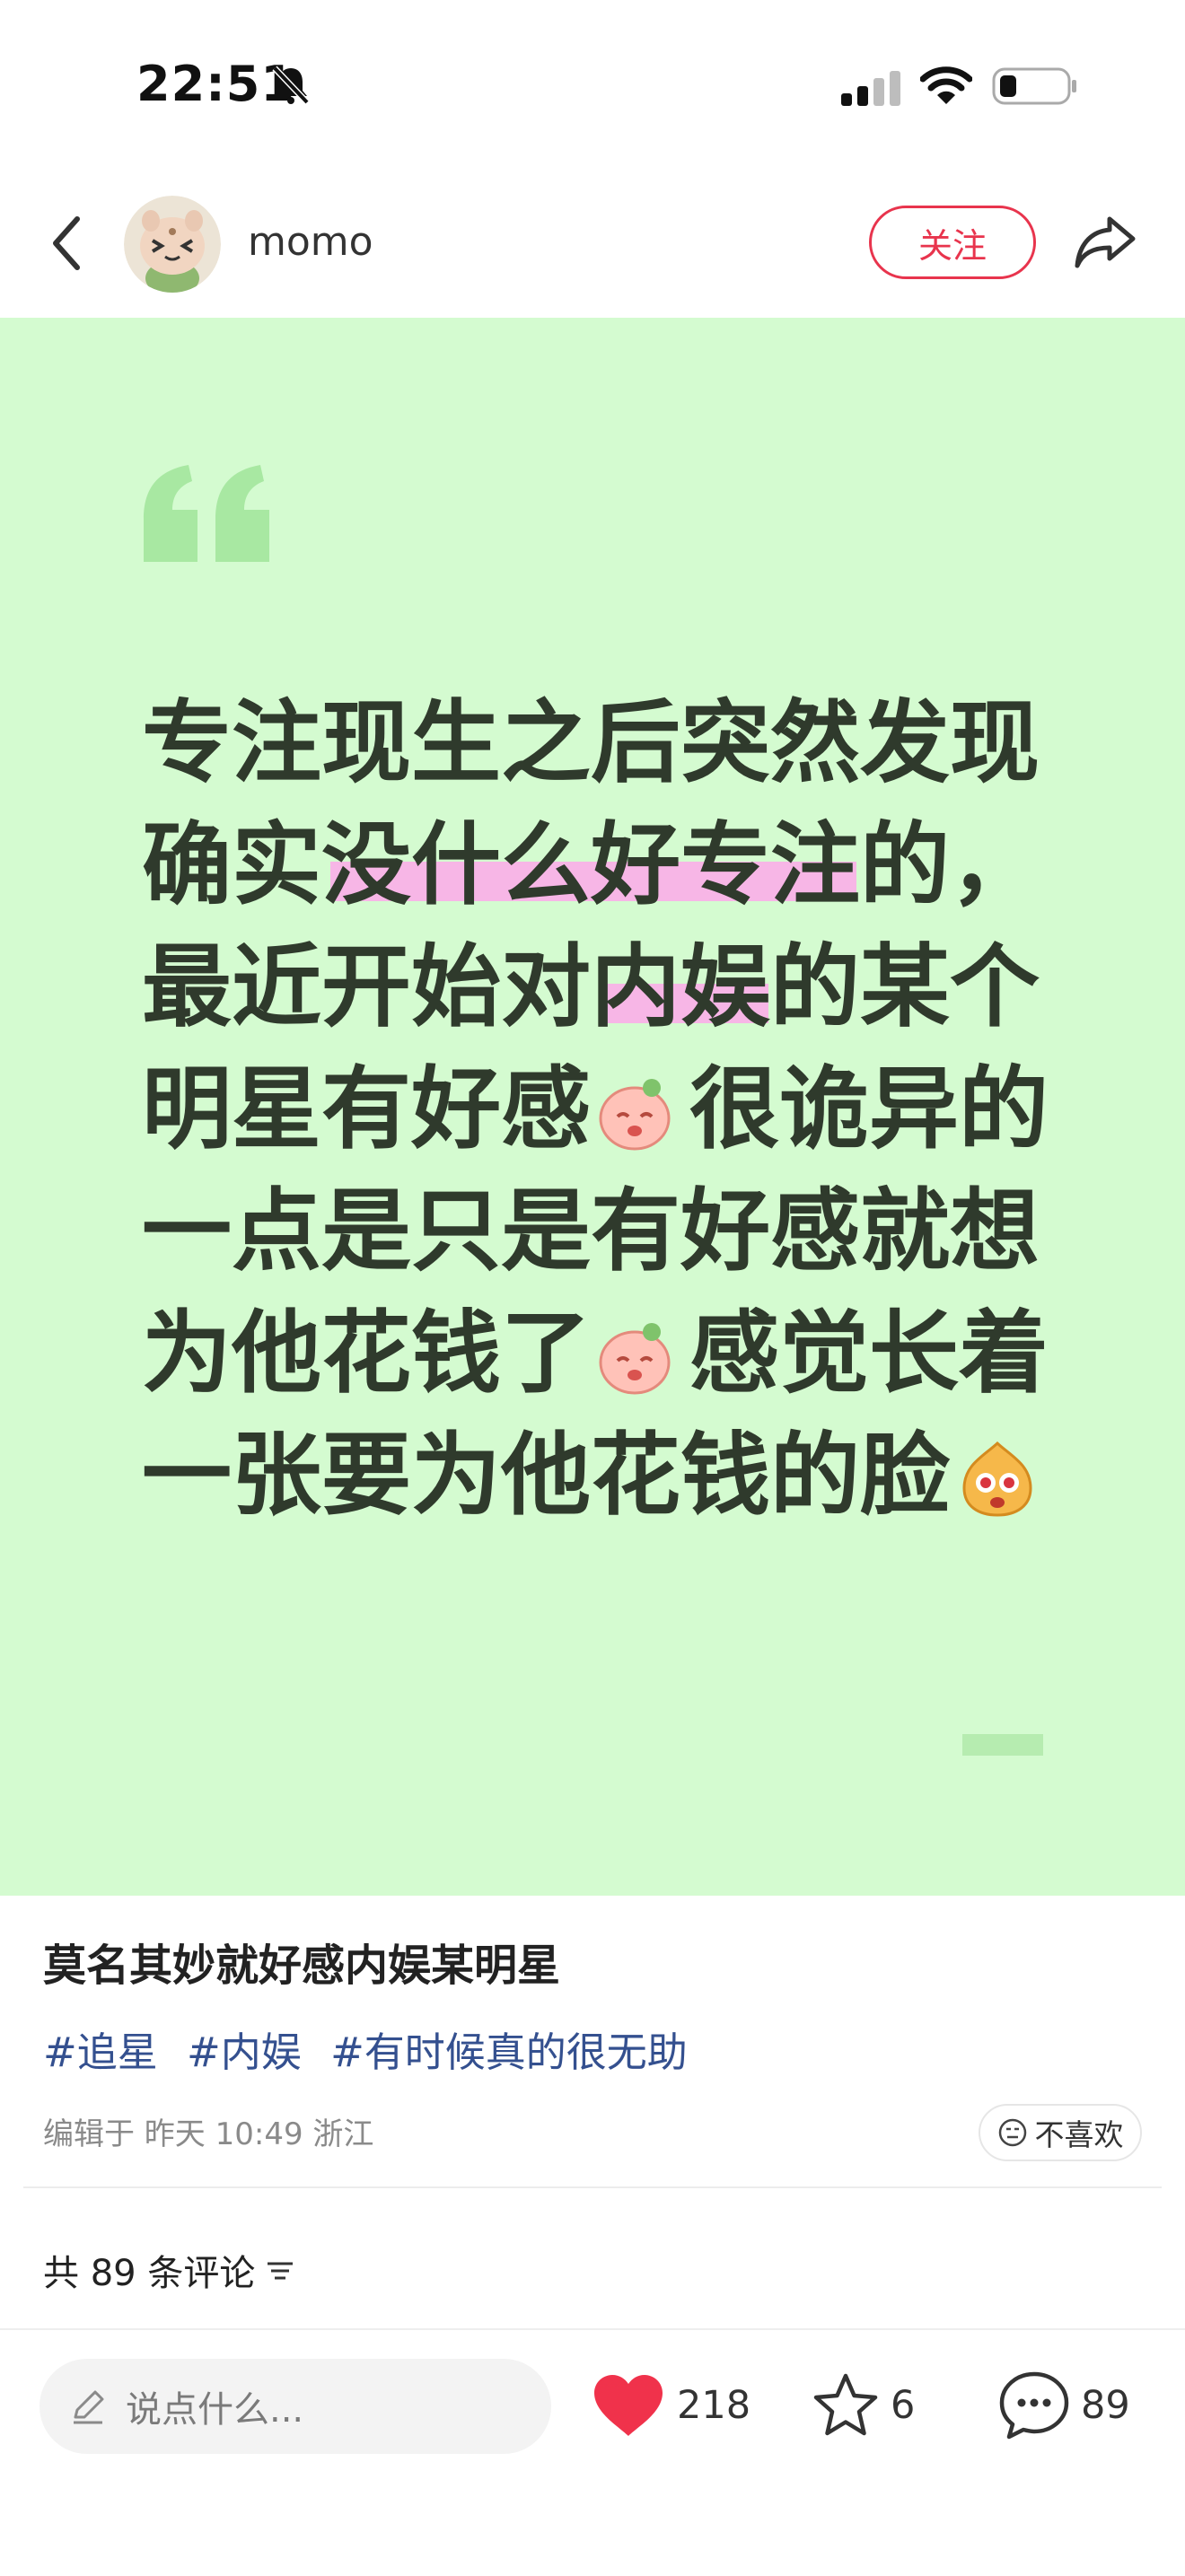 This screenshot has height=2576, width=1185. I want to click on post-title: 莫名其妙就好感内娱某明星, so click(302, 1966).